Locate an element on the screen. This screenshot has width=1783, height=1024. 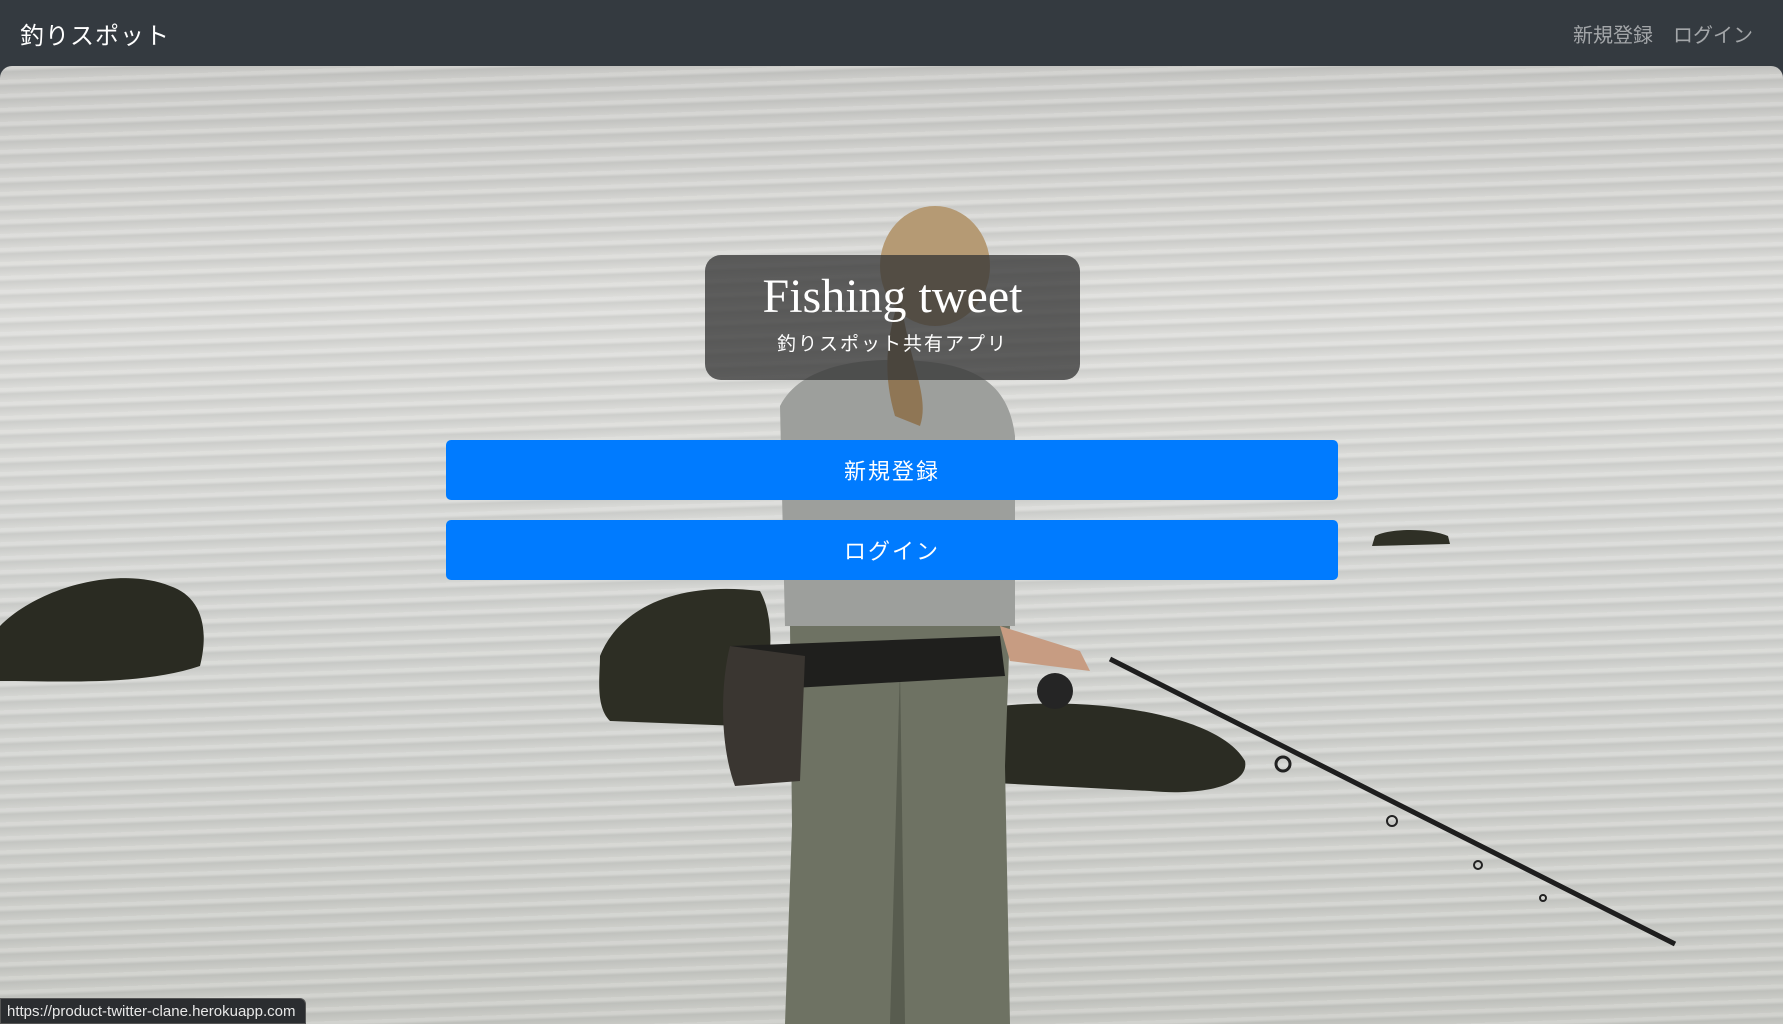
title-box: Fishing tweet 釣りスポット共有アプリ is located at coordinates (892, 317).